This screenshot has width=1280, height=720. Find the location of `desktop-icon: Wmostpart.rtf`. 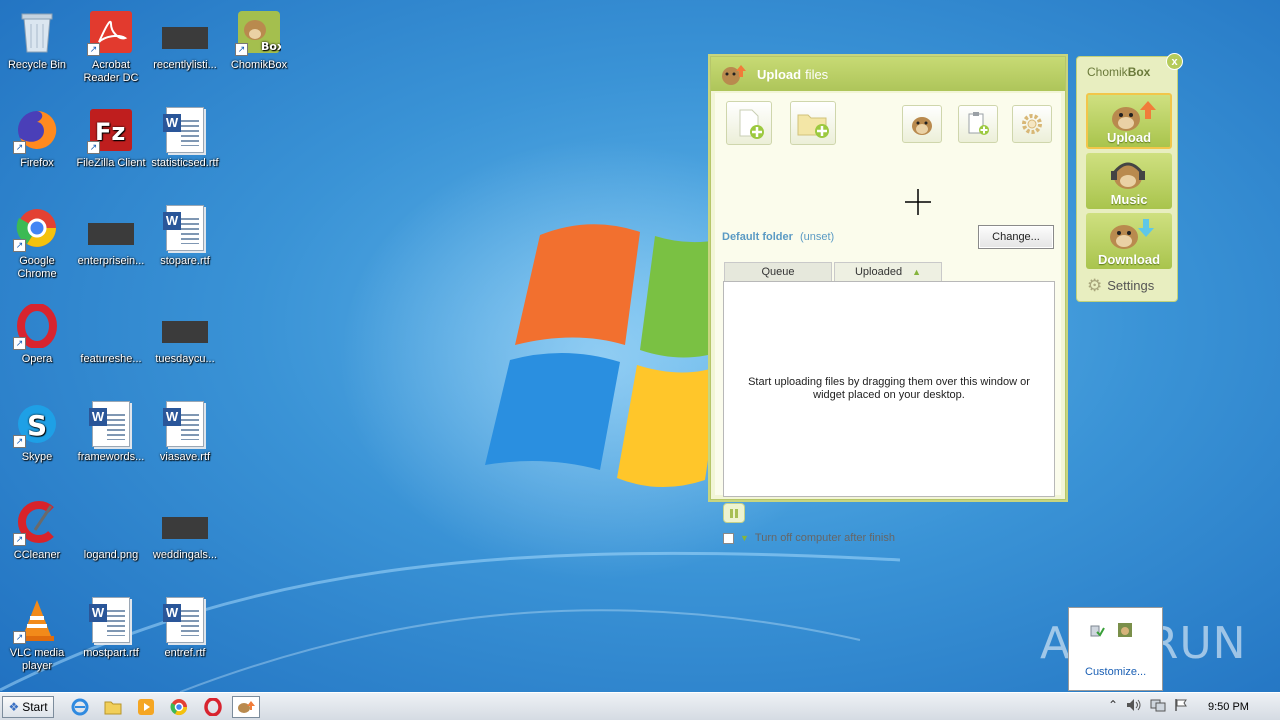

desktop-icon: Wmostpart.rtf is located at coordinates (111, 628).